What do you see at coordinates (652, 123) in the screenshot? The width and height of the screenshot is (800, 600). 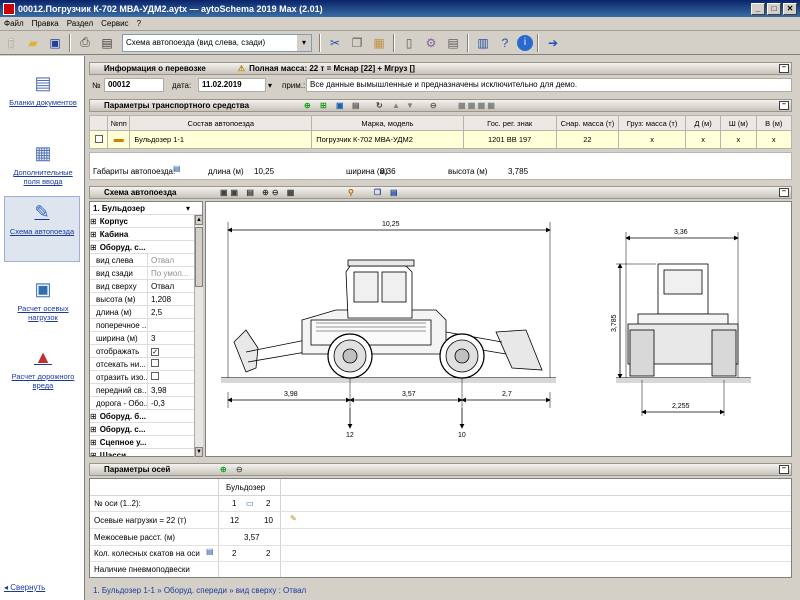 I see `column-header: Груз: масса (т)` at bounding box center [652, 123].